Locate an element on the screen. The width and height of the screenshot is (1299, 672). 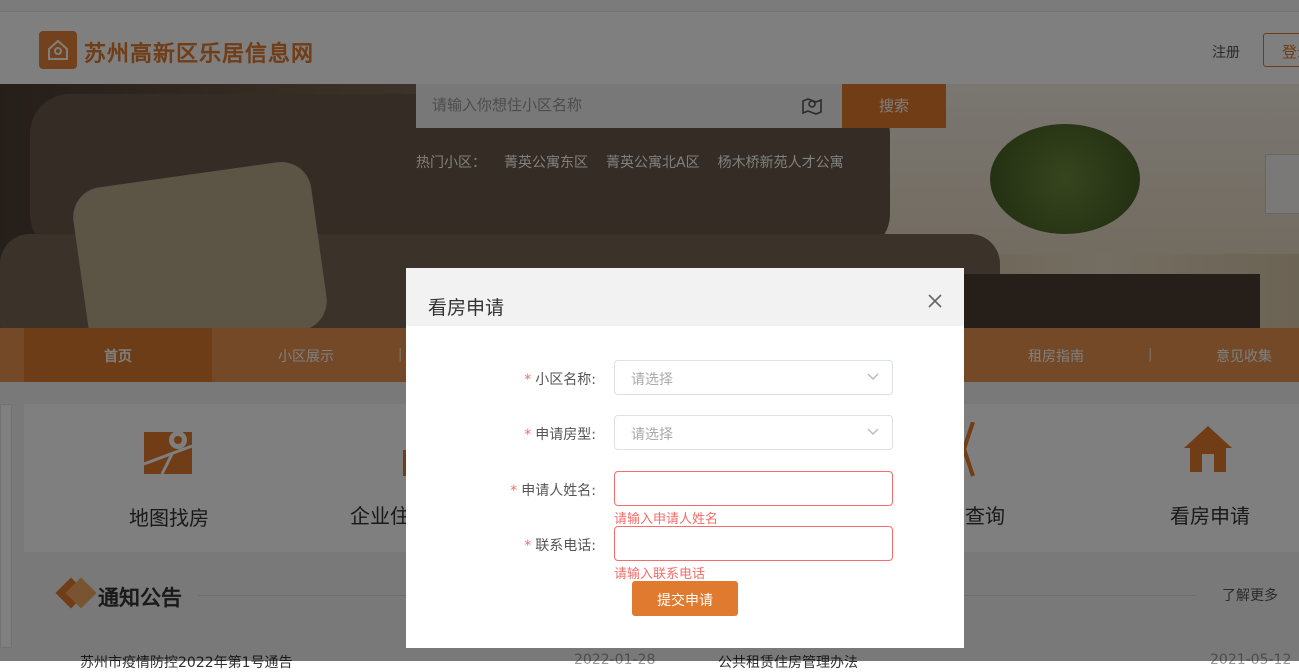
community-select-placeholder: 请选择 is located at coordinates (652, 380).